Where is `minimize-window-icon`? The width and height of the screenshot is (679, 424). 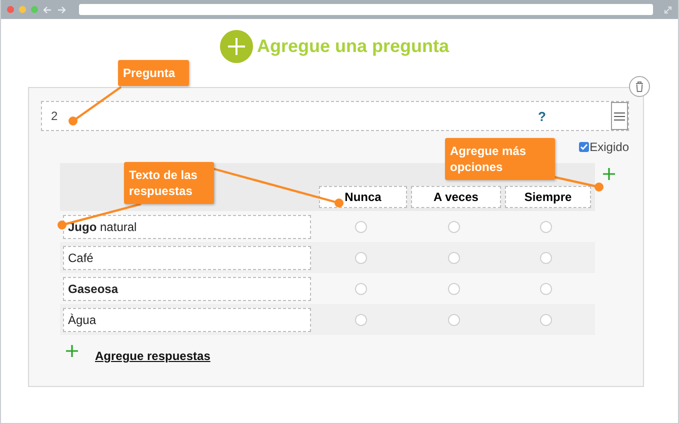
minimize-window-icon is located at coordinates (22, 9).